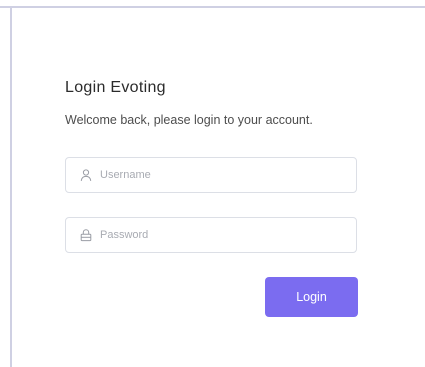 The height and width of the screenshot is (367, 425). Describe the element at coordinates (311, 297) in the screenshot. I see `login-button: Login` at that location.